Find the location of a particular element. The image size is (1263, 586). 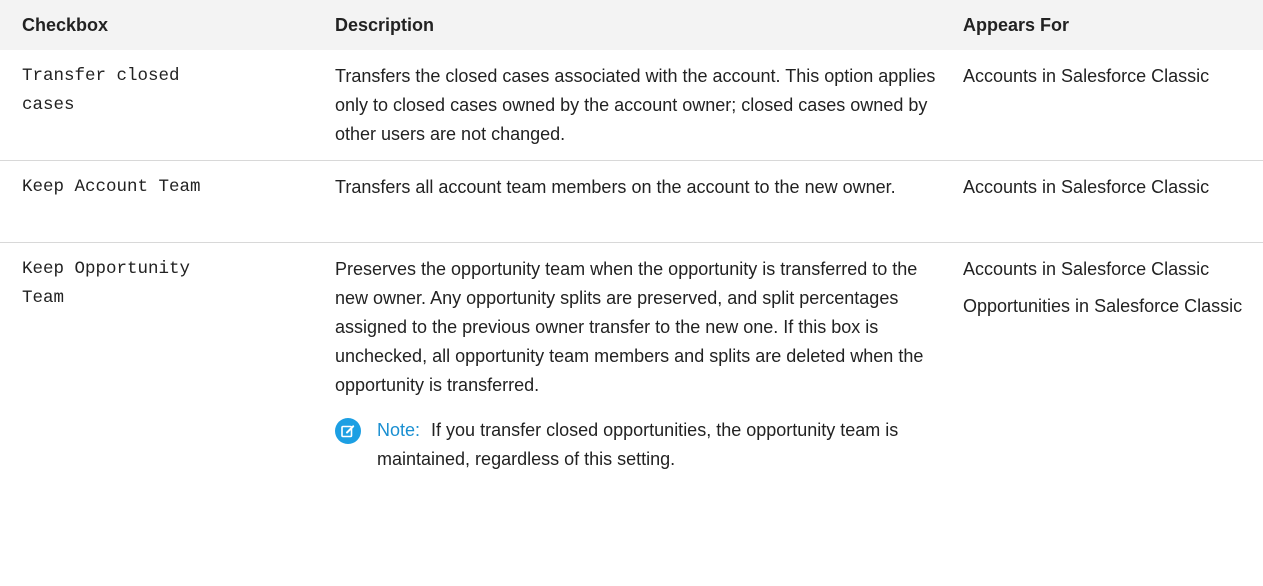

checkbox-name: Keep Account Team is located at coordinates (156, 201).